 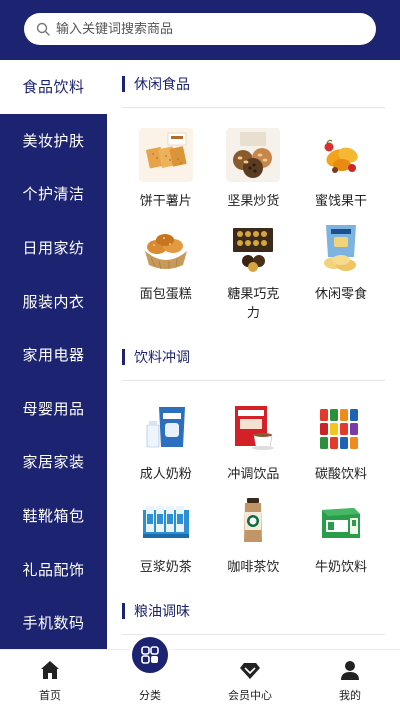 I want to click on subcategory-snacks: 休闲零食, so click(x=341, y=272).